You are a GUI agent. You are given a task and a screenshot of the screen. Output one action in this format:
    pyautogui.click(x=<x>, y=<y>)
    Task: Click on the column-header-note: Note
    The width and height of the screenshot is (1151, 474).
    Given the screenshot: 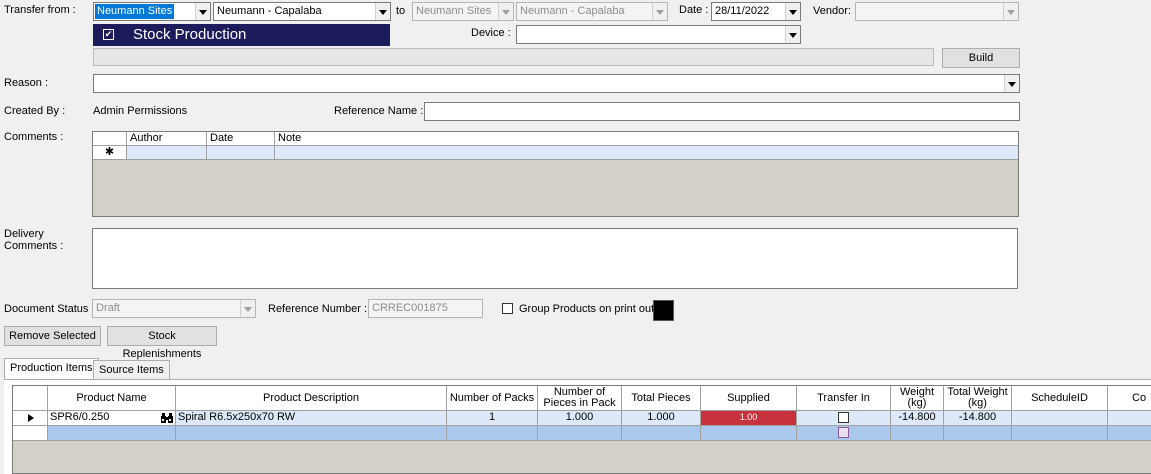 What is the action you would take?
    pyautogui.click(x=646, y=139)
    